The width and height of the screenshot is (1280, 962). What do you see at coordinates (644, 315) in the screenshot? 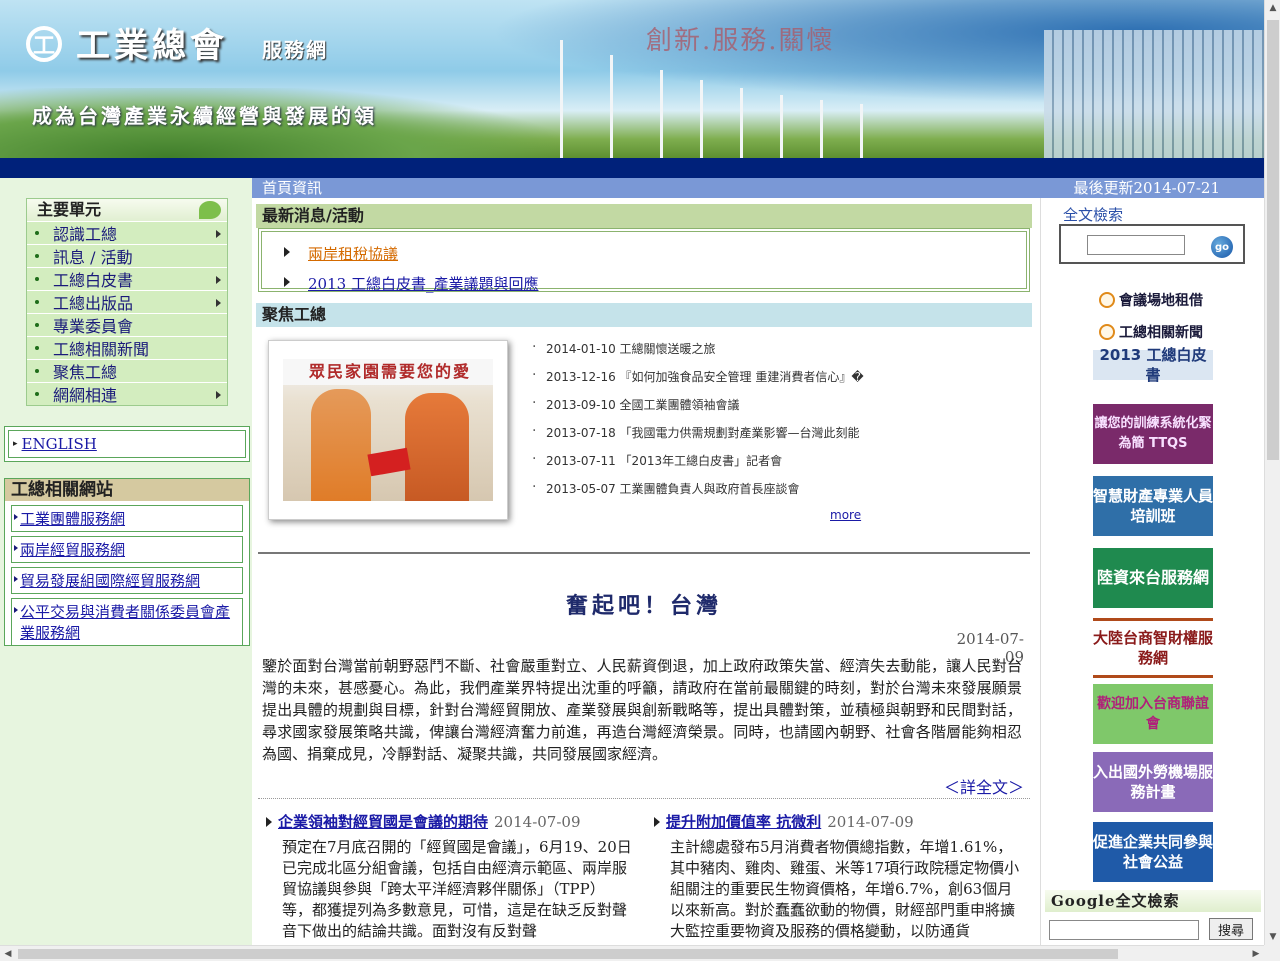
I see `focus-section-title: 聚焦工總` at bounding box center [644, 315].